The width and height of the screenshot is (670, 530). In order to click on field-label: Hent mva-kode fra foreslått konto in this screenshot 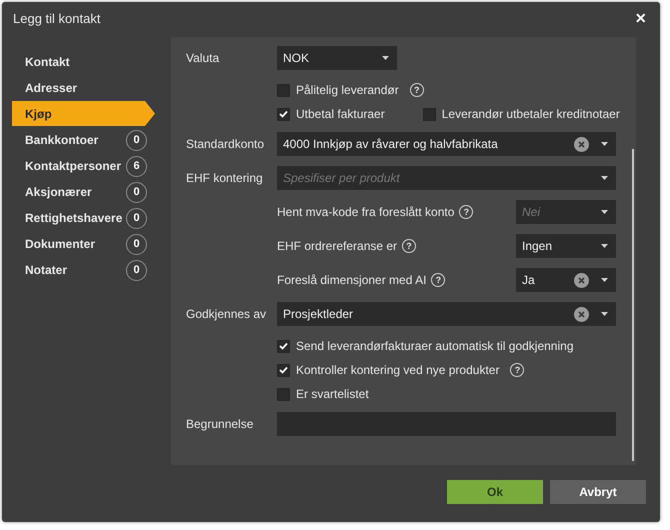, I will do `click(365, 212)`.